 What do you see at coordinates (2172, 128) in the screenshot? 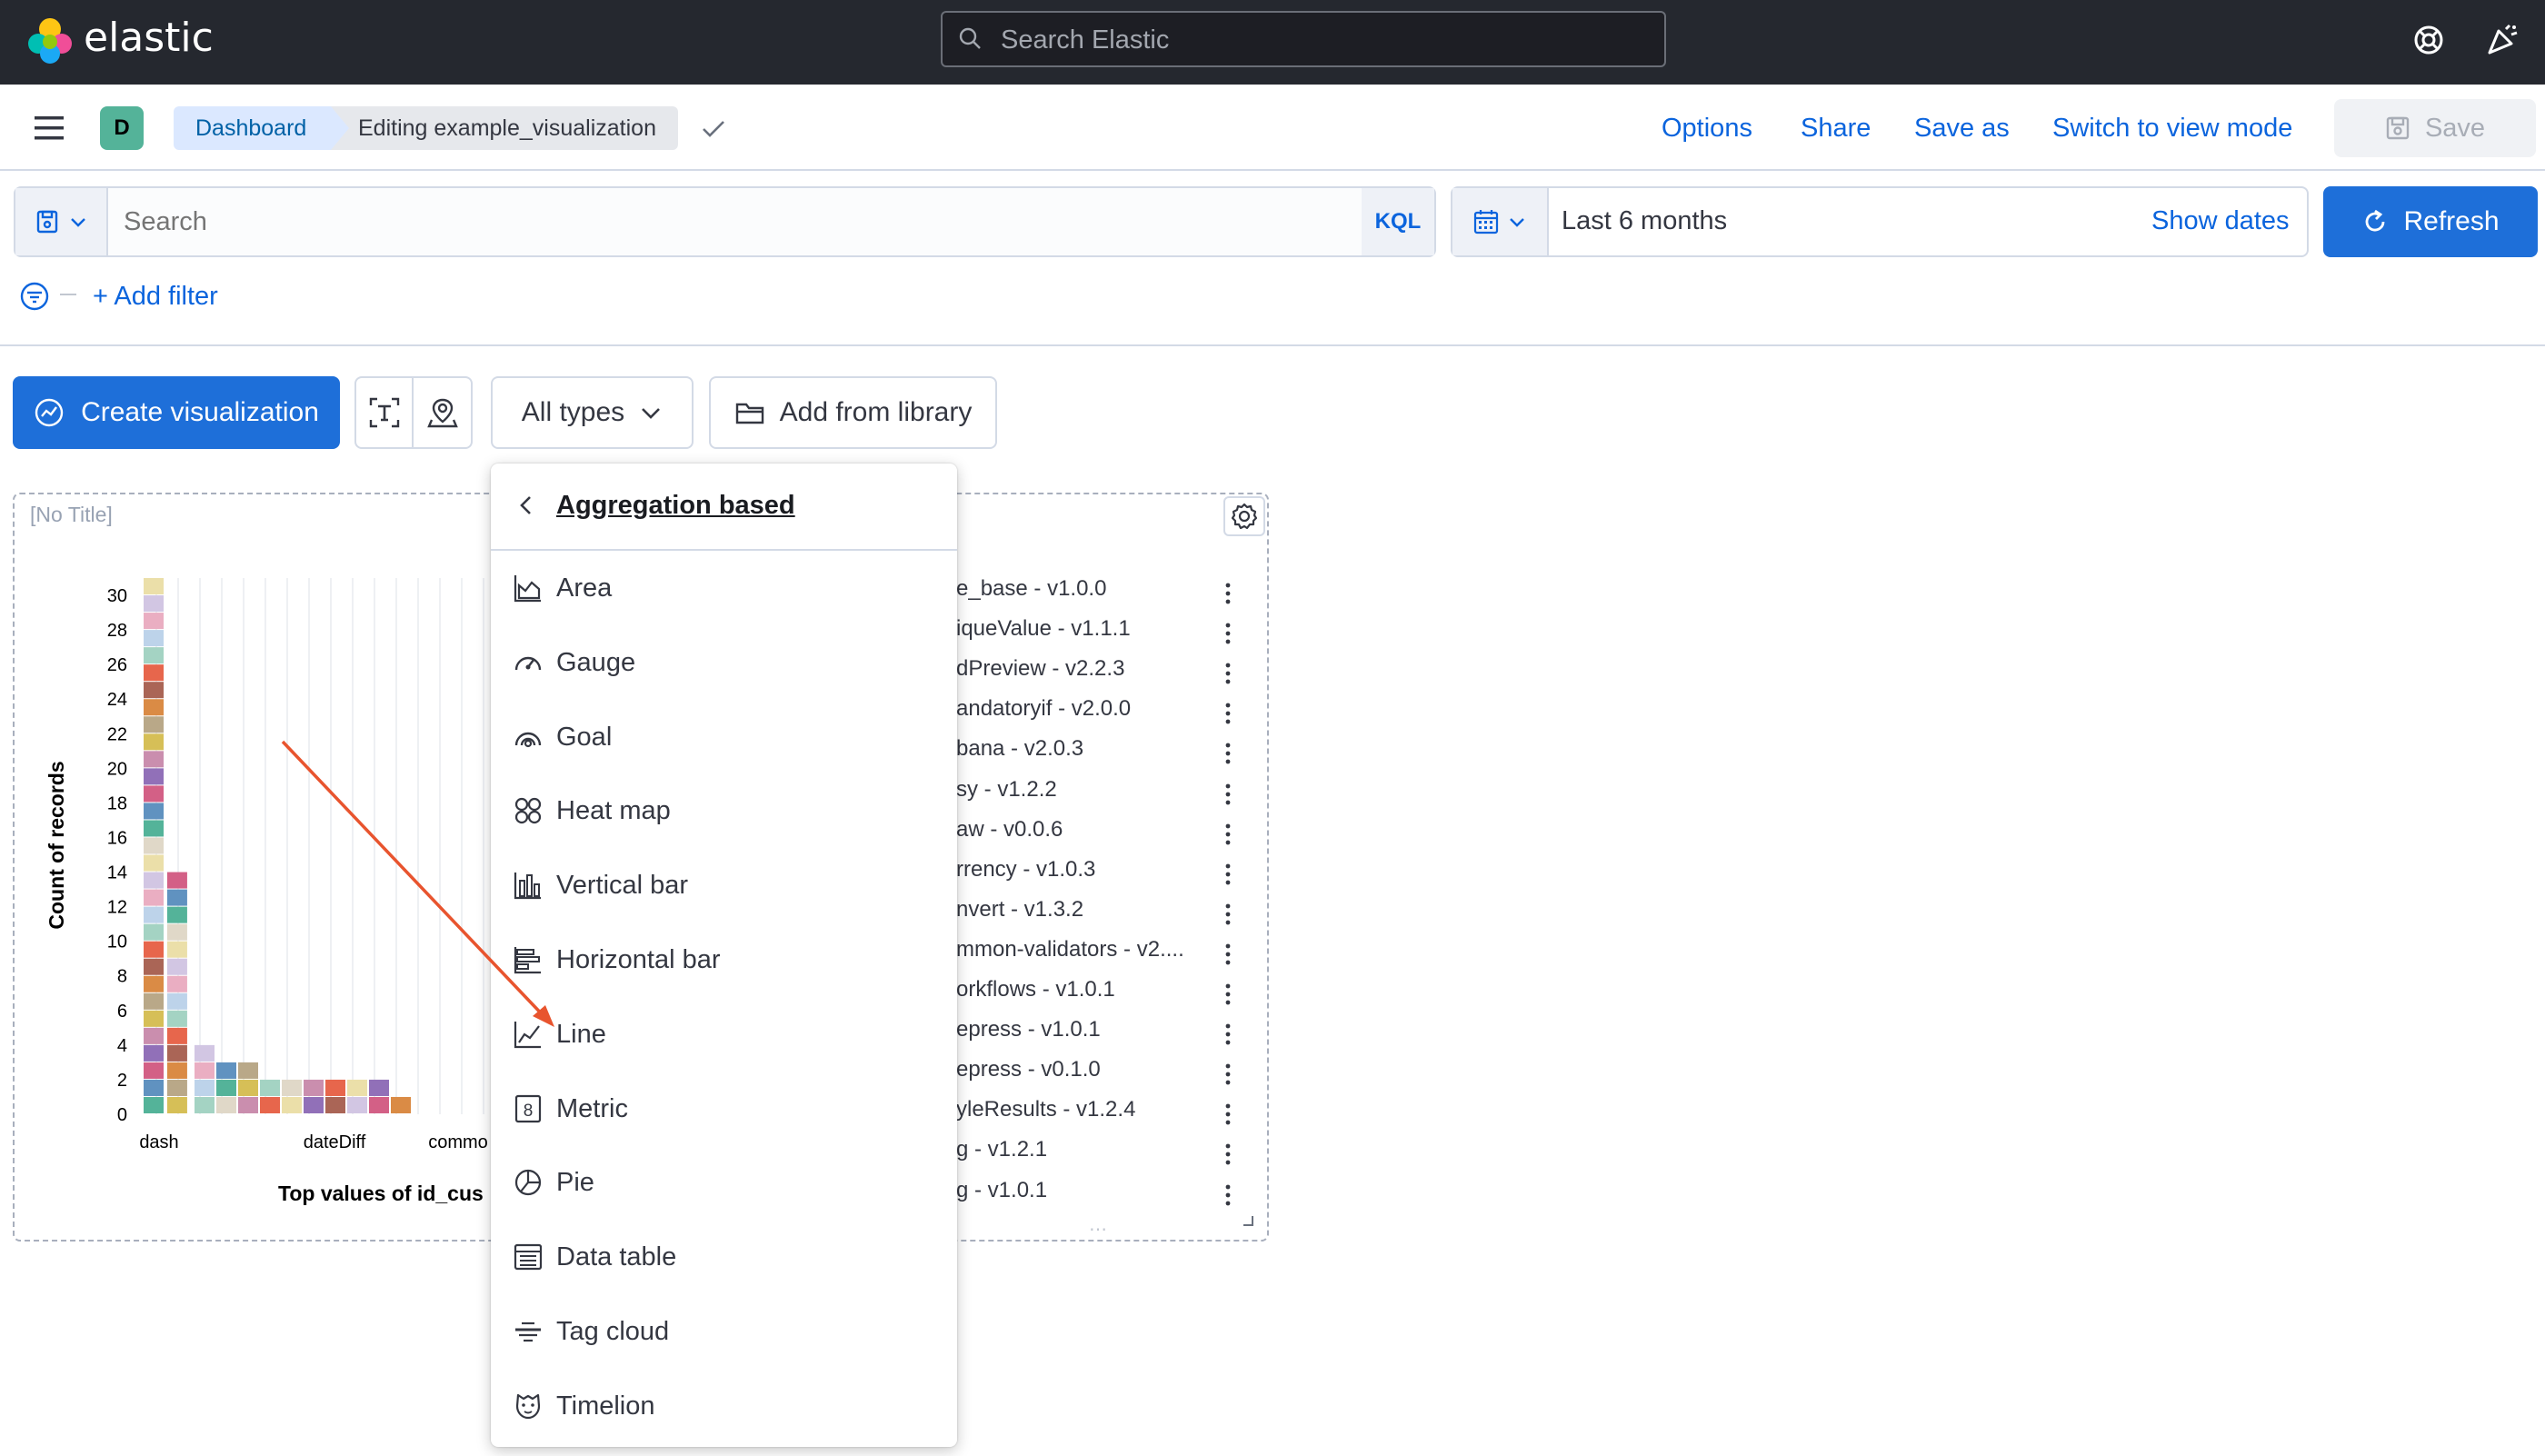
I see `switch-to-view-mode-link: Switch to view mode` at bounding box center [2172, 128].